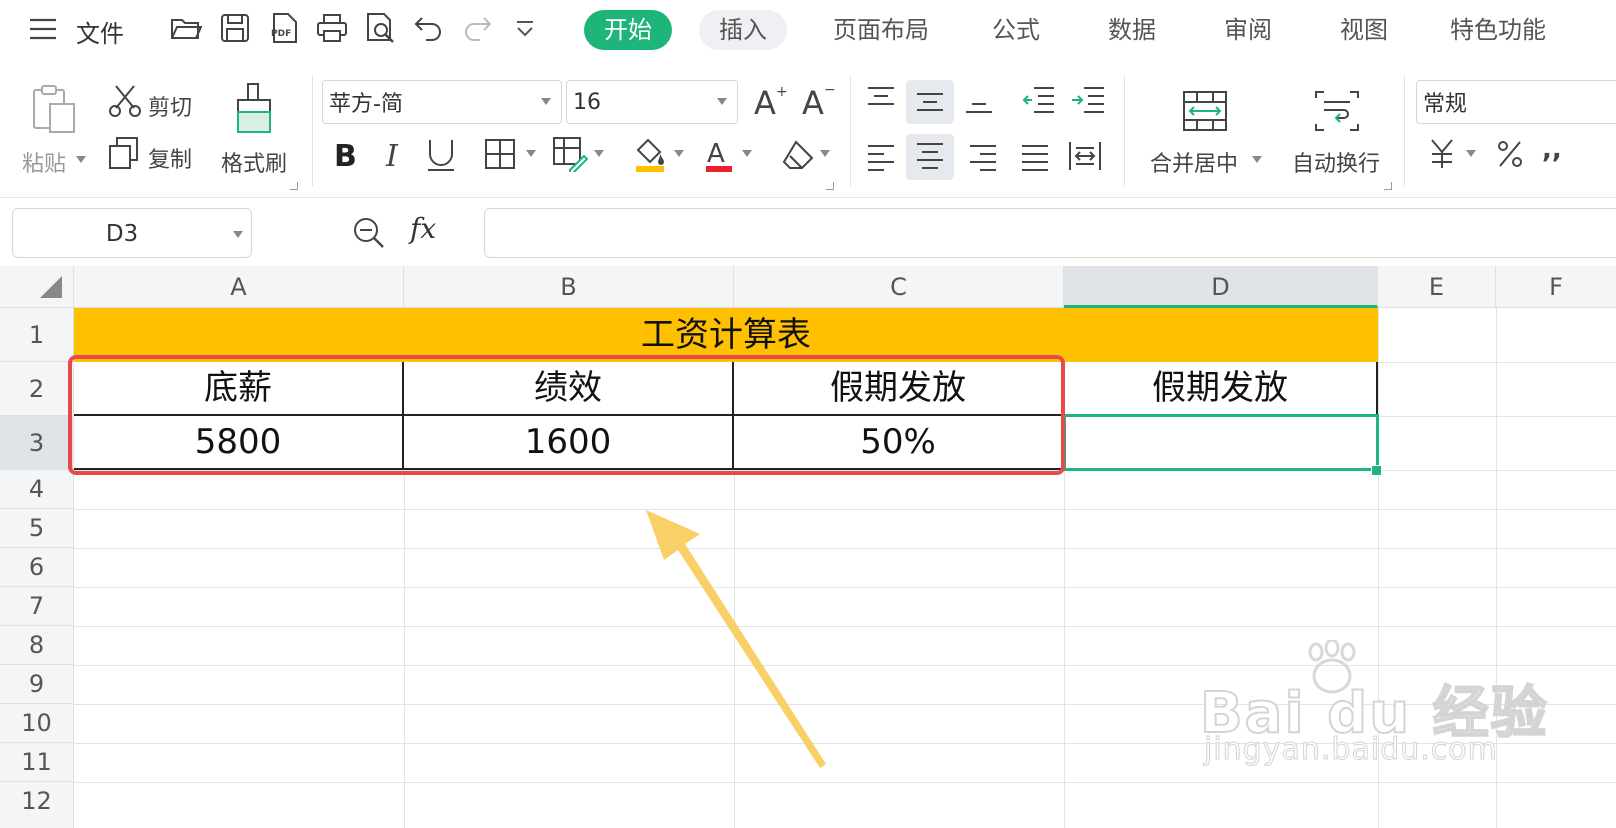 The height and width of the screenshot is (828, 1616). I want to click on font-group-launcher, so click(830, 186).